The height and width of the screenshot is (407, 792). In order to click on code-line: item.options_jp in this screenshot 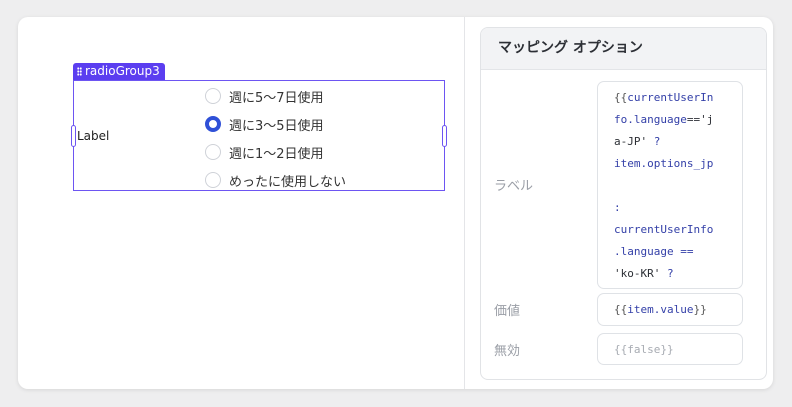, I will do `click(678, 164)`.